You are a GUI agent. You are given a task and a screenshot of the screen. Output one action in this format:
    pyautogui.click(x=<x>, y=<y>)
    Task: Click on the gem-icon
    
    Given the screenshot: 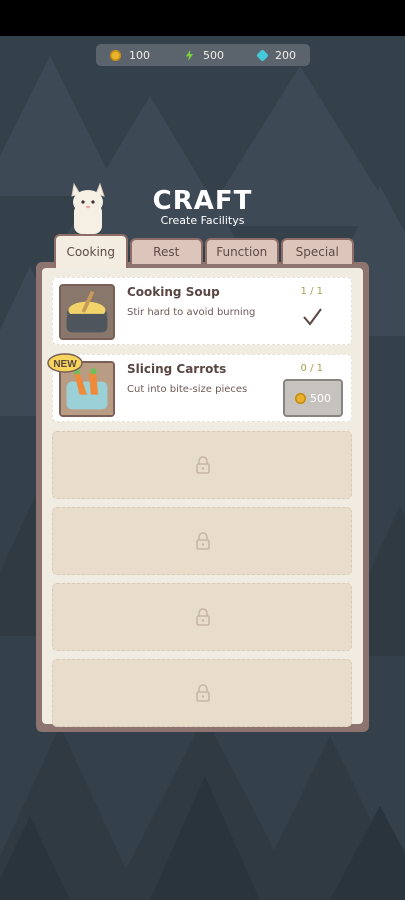 What is the action you would take?
    pyautogui.click(x=262, y=55)
    